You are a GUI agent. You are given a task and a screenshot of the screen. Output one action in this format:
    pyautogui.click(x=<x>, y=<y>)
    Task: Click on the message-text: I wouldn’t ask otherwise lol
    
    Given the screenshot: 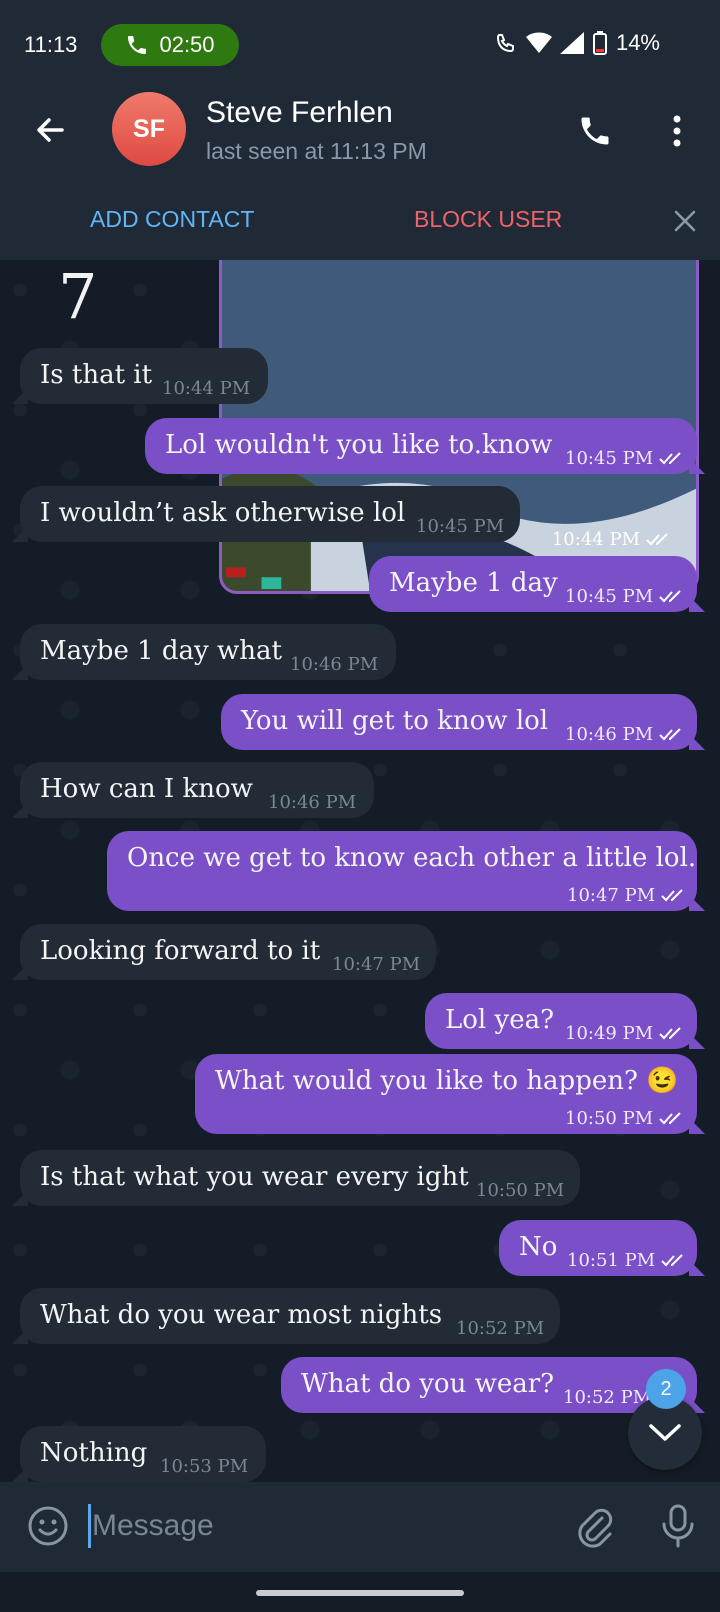 What is the action you would take?
    pyautogui.click(x=223, y=513)
    